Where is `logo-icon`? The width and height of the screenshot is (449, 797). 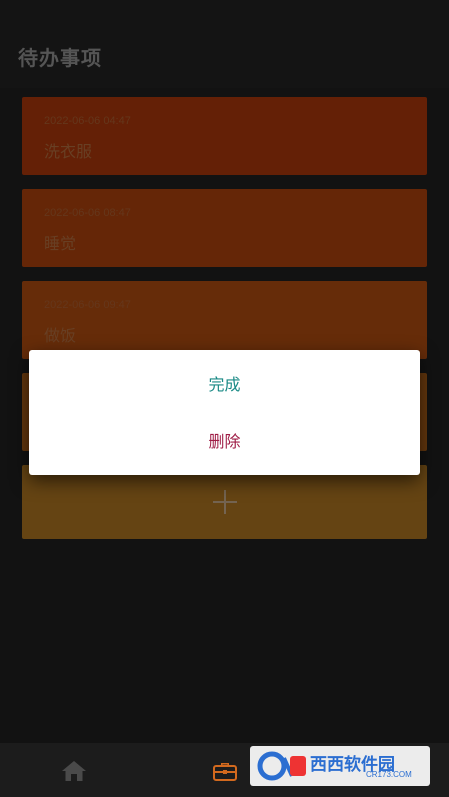
logo-icon is located at coordinates (281, 766).